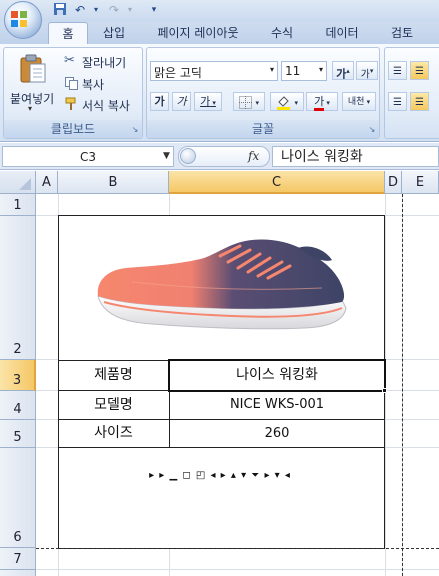 The height and width of the screenshot is (576, 439). What do you see at coordinates (106, 106) in the screenshot?
I see `format-painter-label: 서식 복사` at bounding box center [106, 106].